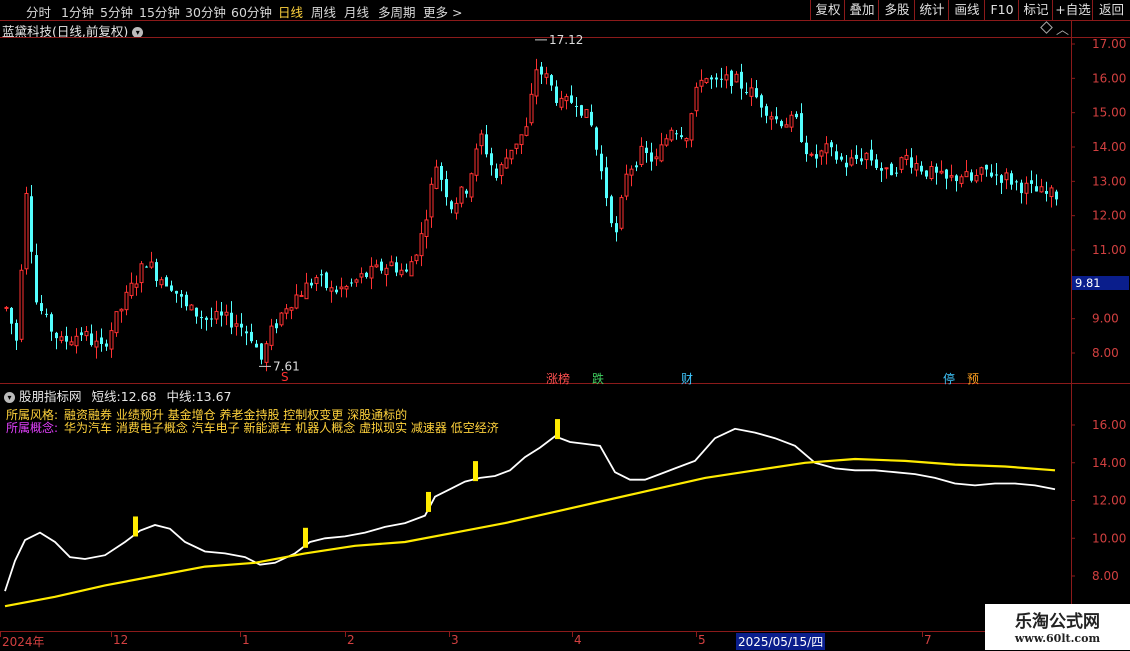  What do you see at coordinates (687, 378) in the screenshot?
I see `event-tag: 财` at bounding box center [687, 378].